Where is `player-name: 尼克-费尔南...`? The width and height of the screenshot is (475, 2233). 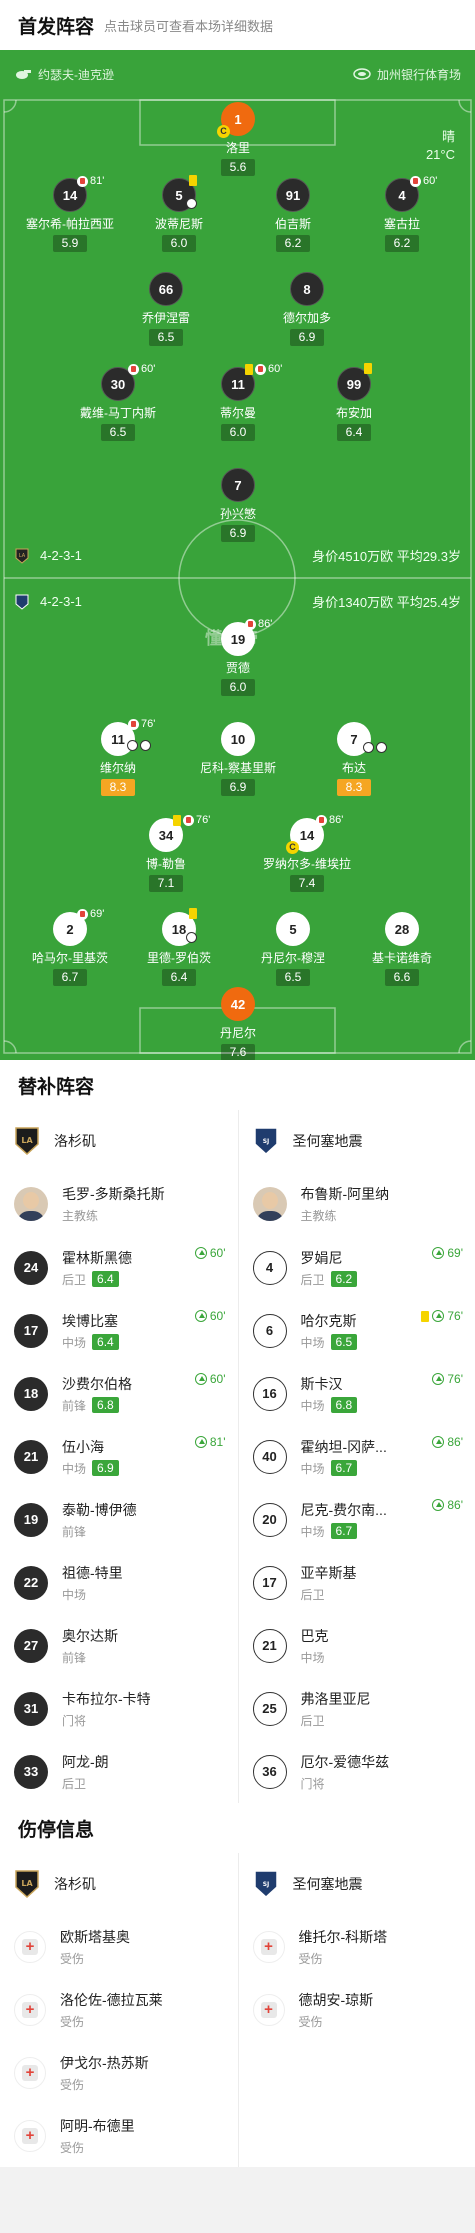 player-name: 尼克-费尔南... is located at coordinates (343, 1509).